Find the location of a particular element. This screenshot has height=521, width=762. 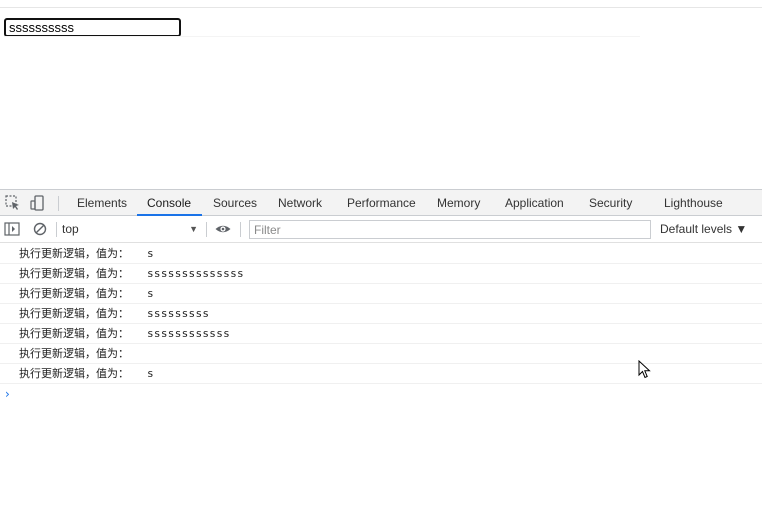

tab-elements: Elements is located at coordinates (102, 203).